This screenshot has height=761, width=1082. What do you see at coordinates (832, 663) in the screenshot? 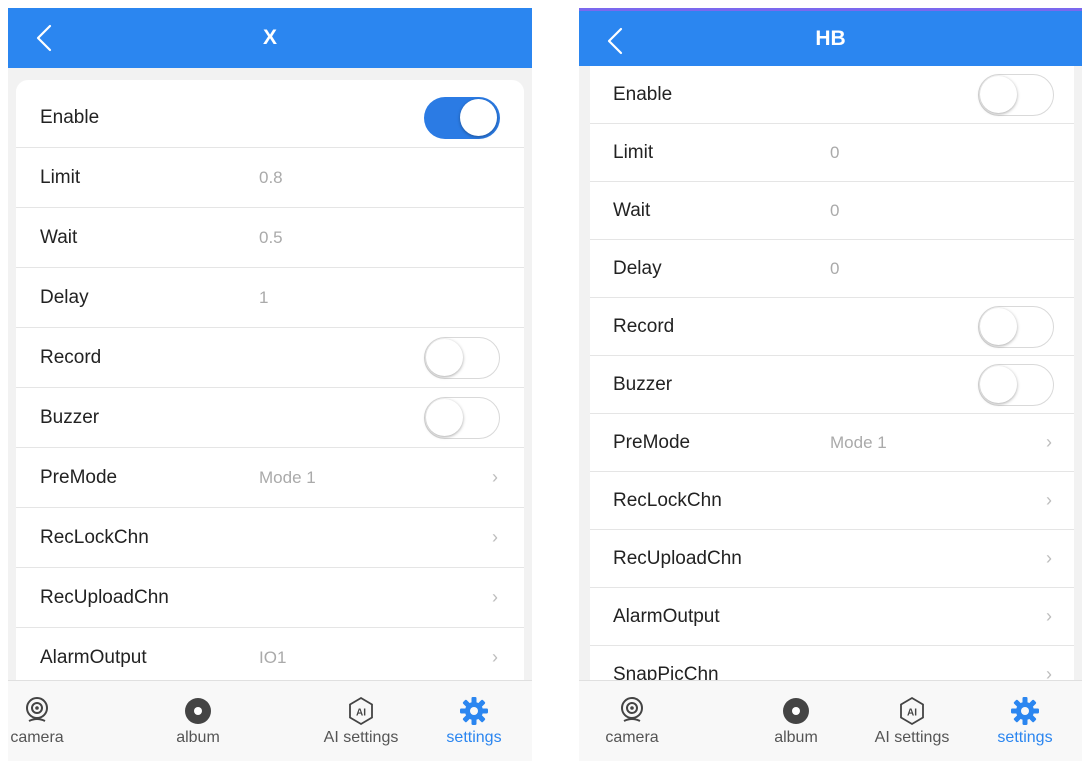
I see `setting-row-snap-pic-chn: SnapPicChn ›` at bounding box center [832, 663].